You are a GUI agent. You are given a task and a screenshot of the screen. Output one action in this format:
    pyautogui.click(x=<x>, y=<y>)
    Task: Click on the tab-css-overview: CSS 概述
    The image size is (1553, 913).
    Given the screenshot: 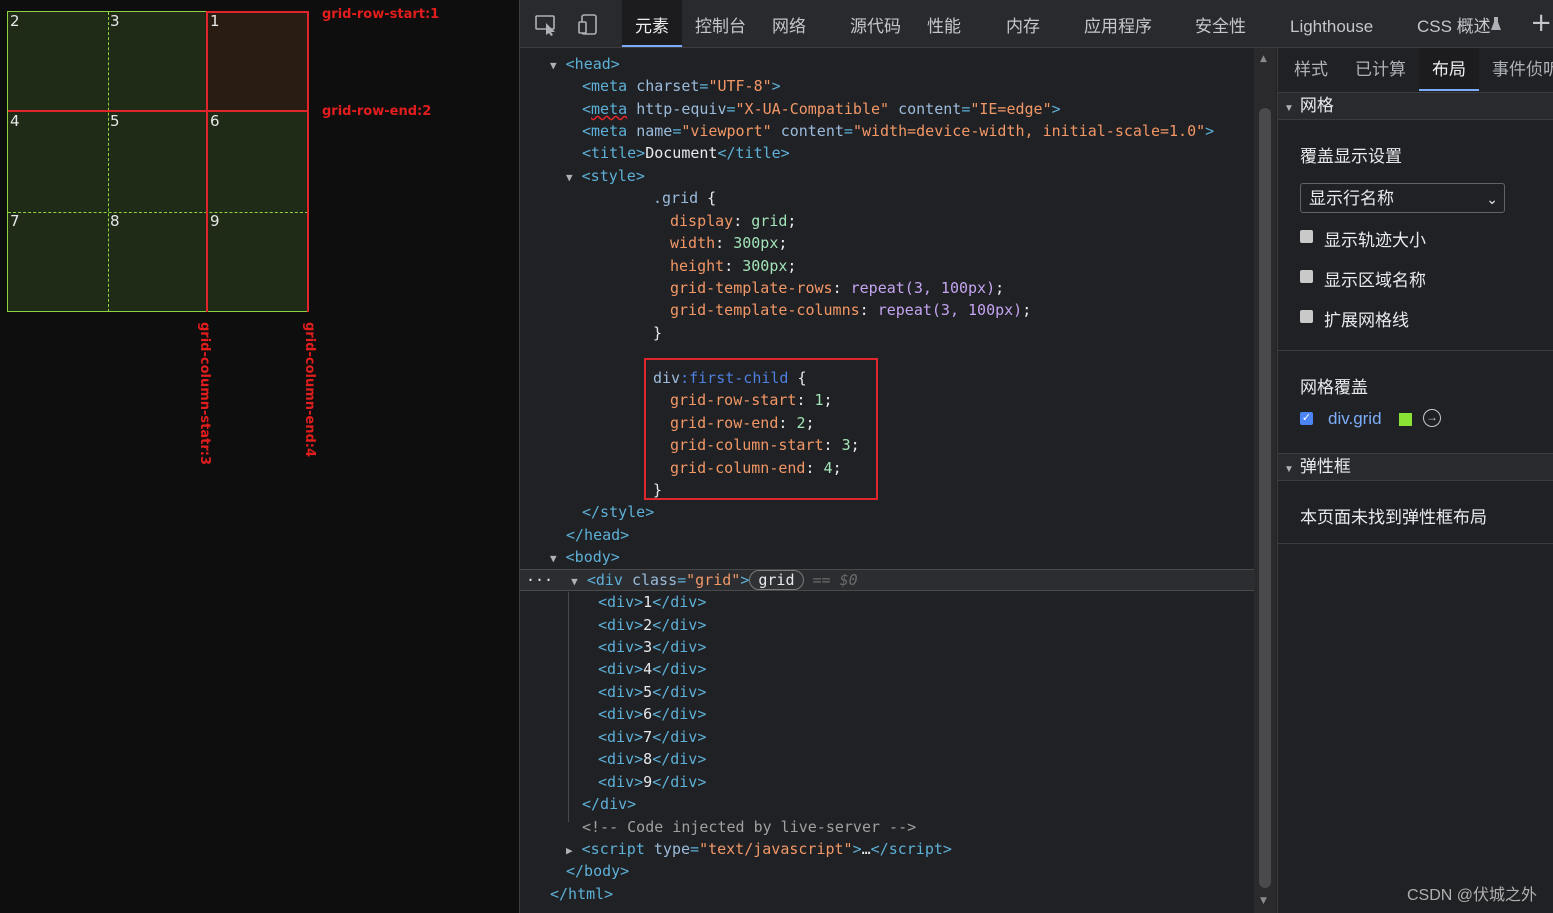 What is the action you would take?
    pyautogui.click(x=1454, y=23)
    